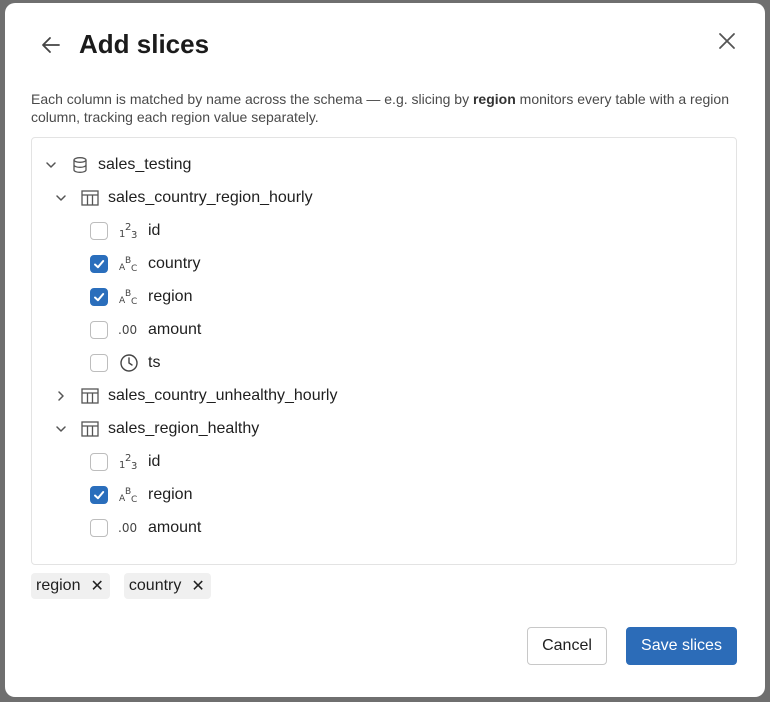  I want to click on slice-chip: region ✕, so click(70, 586).